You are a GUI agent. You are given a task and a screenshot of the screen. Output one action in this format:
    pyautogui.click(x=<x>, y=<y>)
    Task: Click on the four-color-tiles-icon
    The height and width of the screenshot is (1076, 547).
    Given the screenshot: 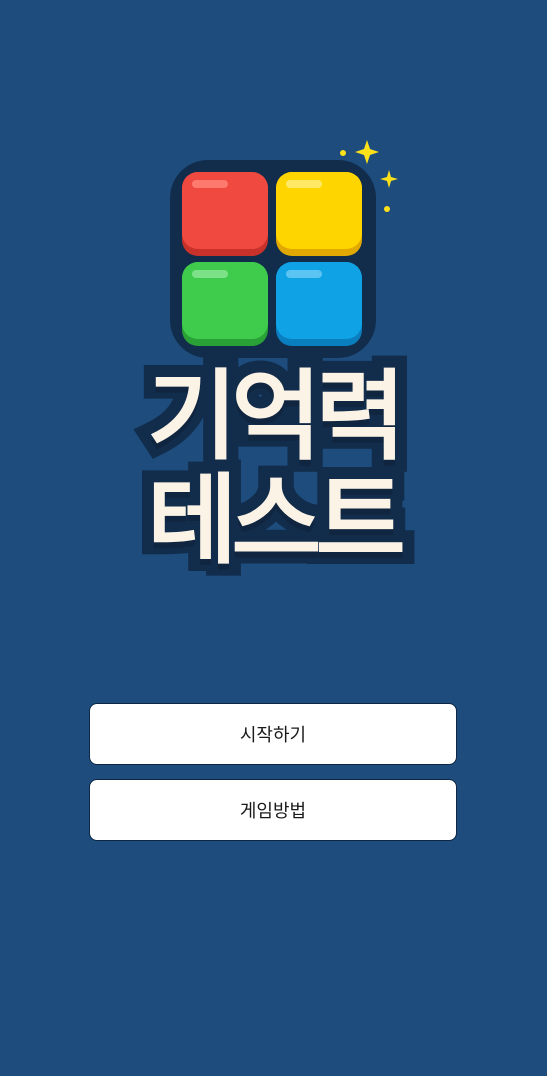 What is the action you would take?
    pyautogui.click(x=284, y=249)
    